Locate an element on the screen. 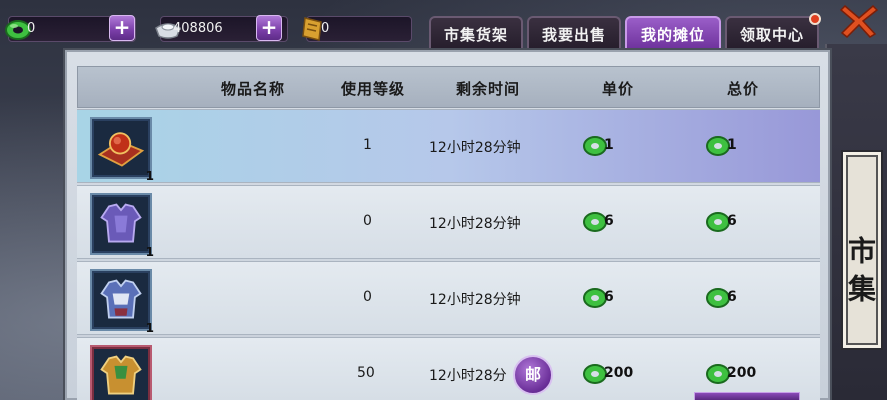 The height and width of the screenshot is (400, 887). gold-armor-item-icon is located at coordinates (121, 375).